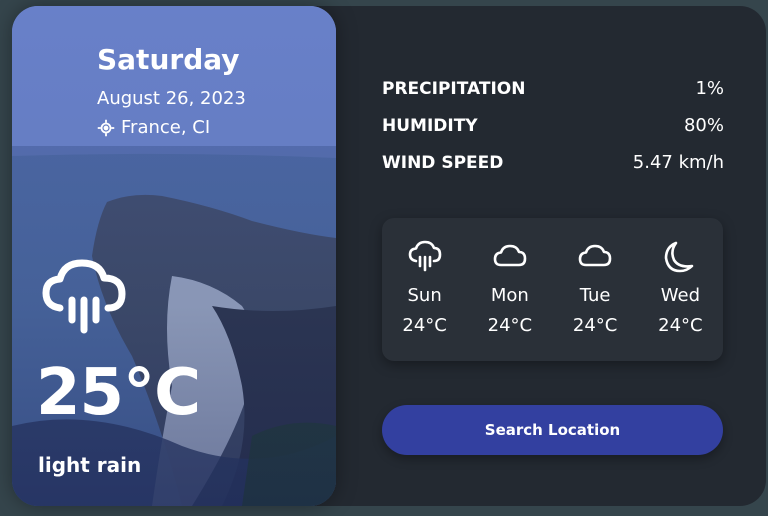 Image resolution: width=768 pixels, height=516 pixels. I want to click on location-crosshair-icon, so click(106, 127).